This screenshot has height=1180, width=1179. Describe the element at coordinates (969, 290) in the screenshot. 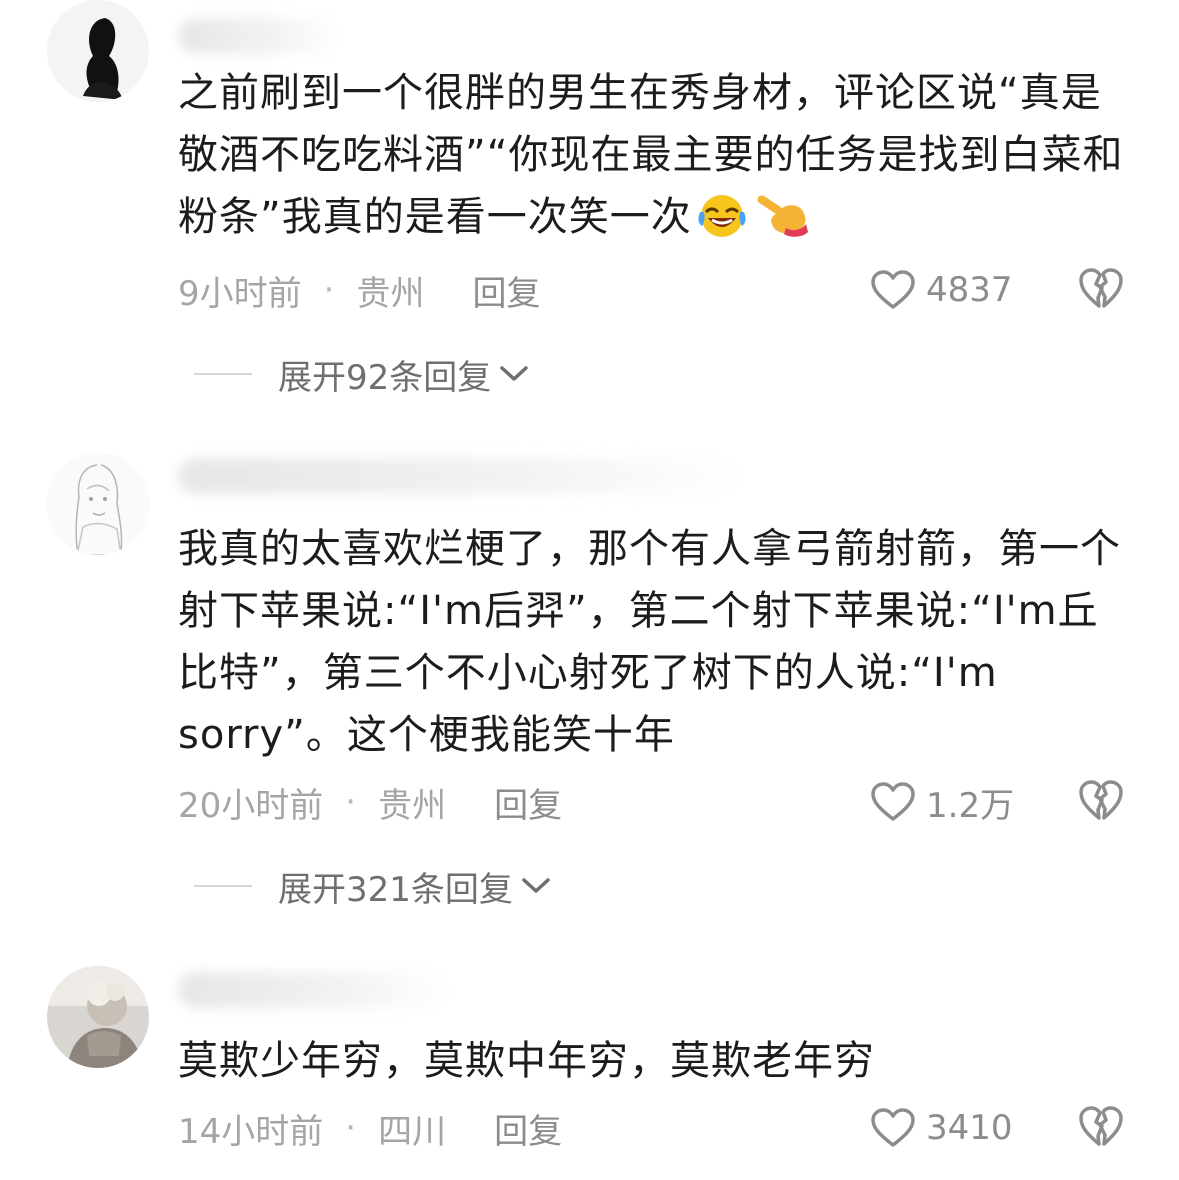

I see `like-count: 4837` at that location.